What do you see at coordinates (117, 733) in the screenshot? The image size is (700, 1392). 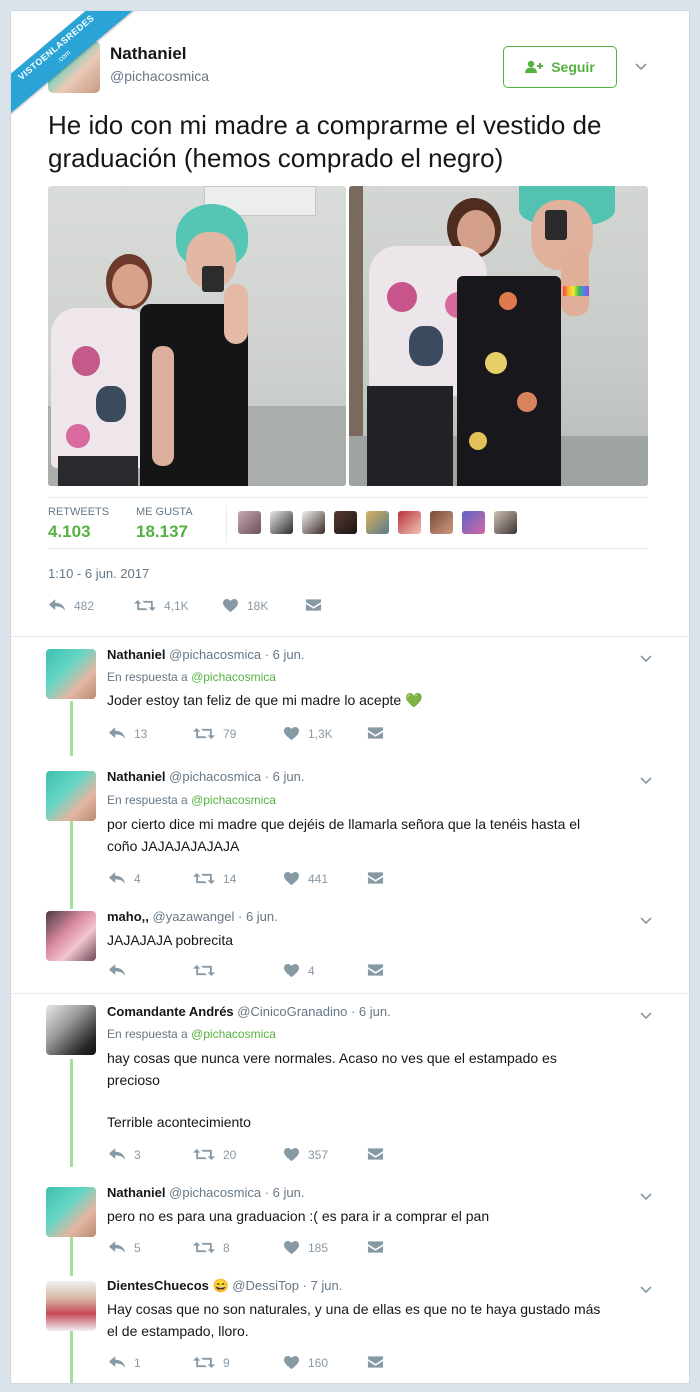 I see `reply-icon` at bounding box center [117, 733].